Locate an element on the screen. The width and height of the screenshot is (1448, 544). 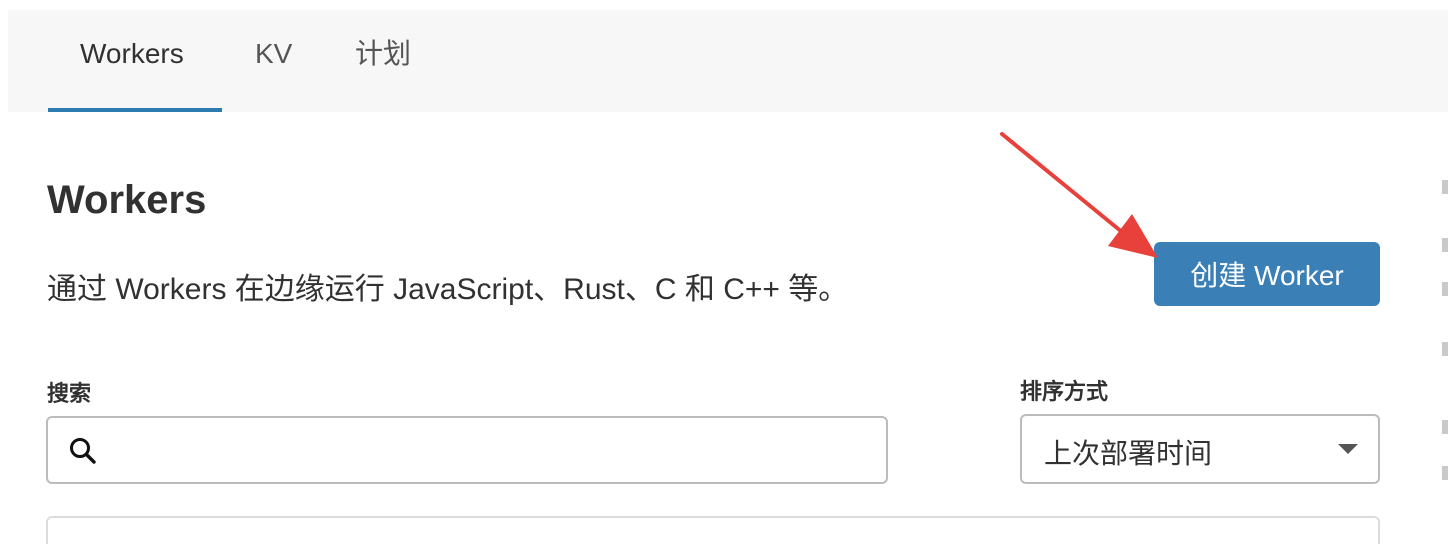
sort-label: 排序方式 is located at coordinates (1064, 391).